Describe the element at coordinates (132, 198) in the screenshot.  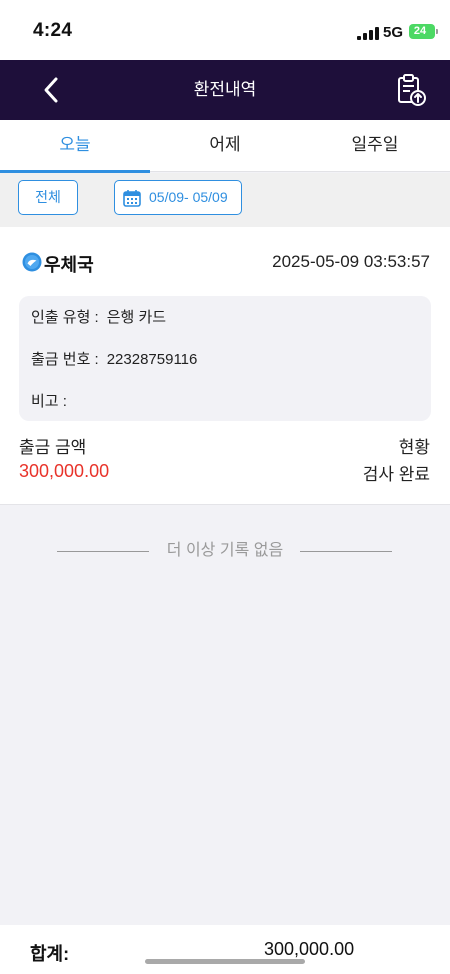
I see `calendar-icon` at that location.